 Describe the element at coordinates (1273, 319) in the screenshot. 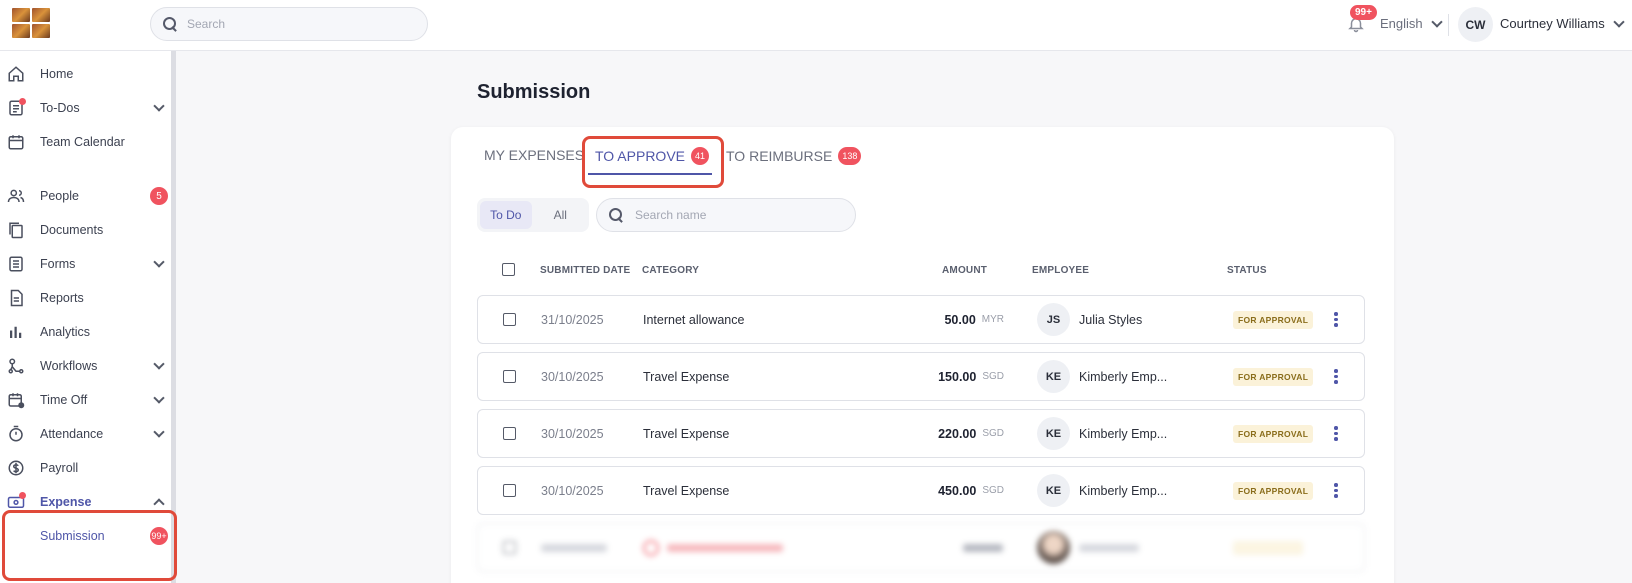

I see `status-badge: FOR APPROVAL` at that location.